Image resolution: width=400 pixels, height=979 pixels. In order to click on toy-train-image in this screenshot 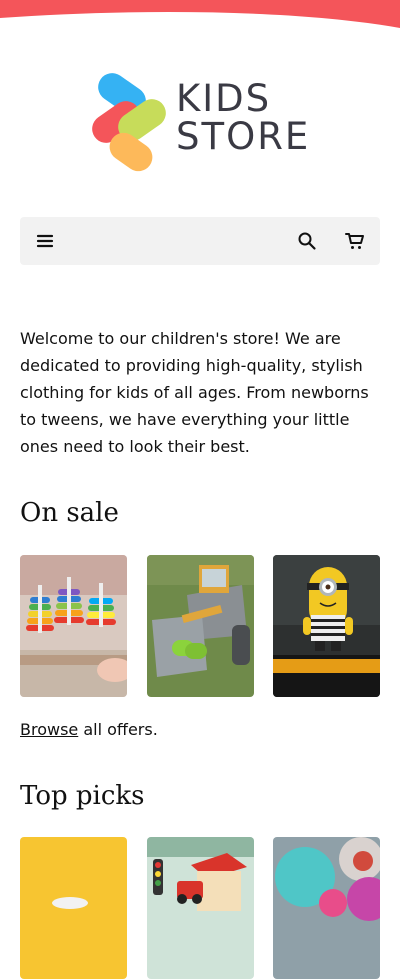, I will do `click(200, 908)`.